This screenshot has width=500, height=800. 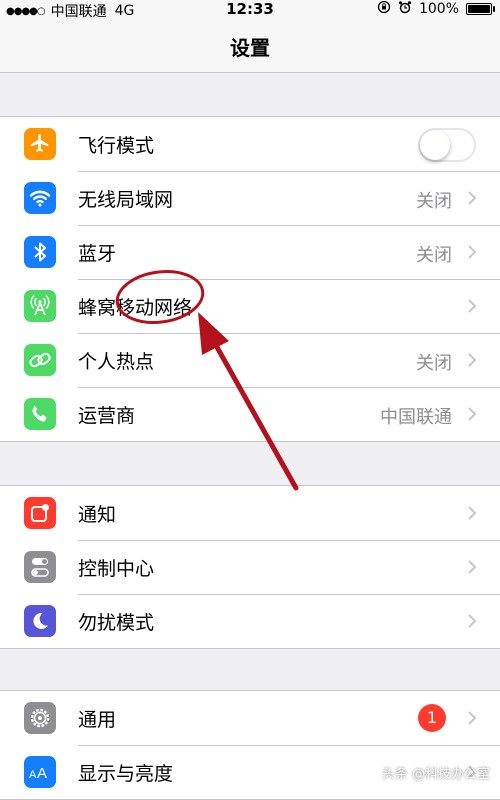 What do you see at coordinates (40, 252) in the screenshot?
I see `bluetooth-icon` at bounding box center [40, 252].